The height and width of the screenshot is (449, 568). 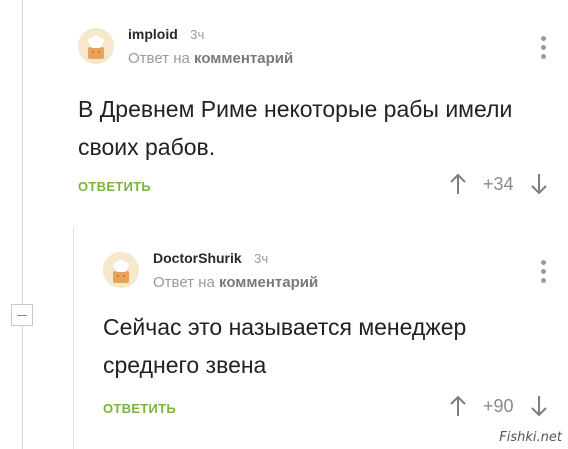 I want to click on comment-meta: imploid 3ч, so click(x=166, y=35).